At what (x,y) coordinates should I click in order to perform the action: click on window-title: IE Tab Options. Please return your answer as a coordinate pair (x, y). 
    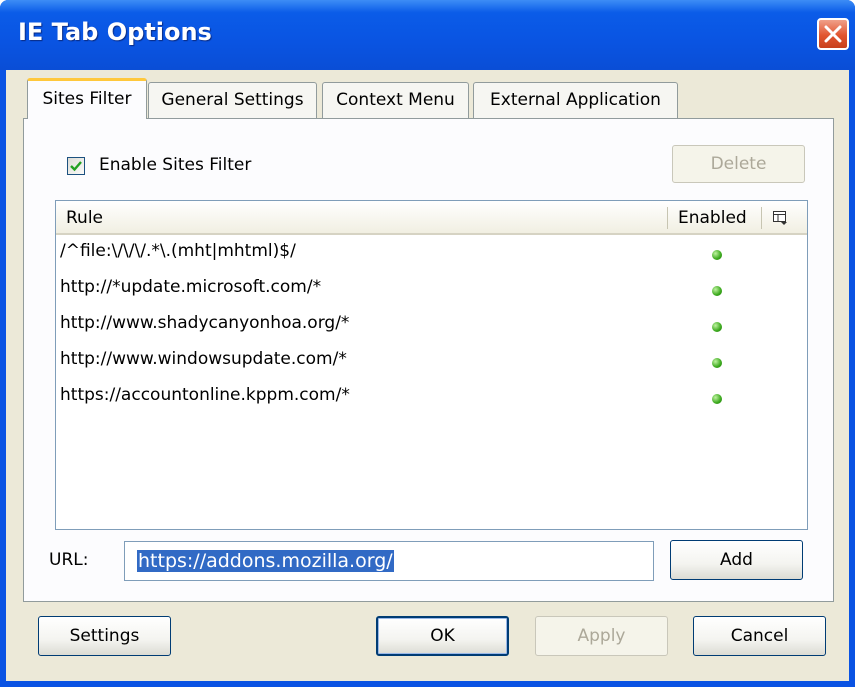
    Looking at the image, I should click on (115, 32).